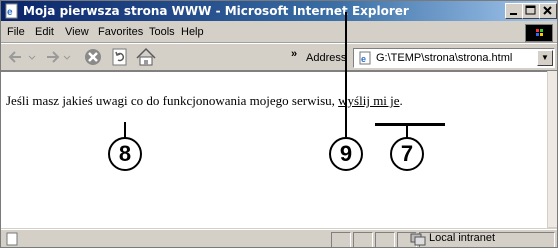  I want to click on callout-7-underline, so click(410, 124).